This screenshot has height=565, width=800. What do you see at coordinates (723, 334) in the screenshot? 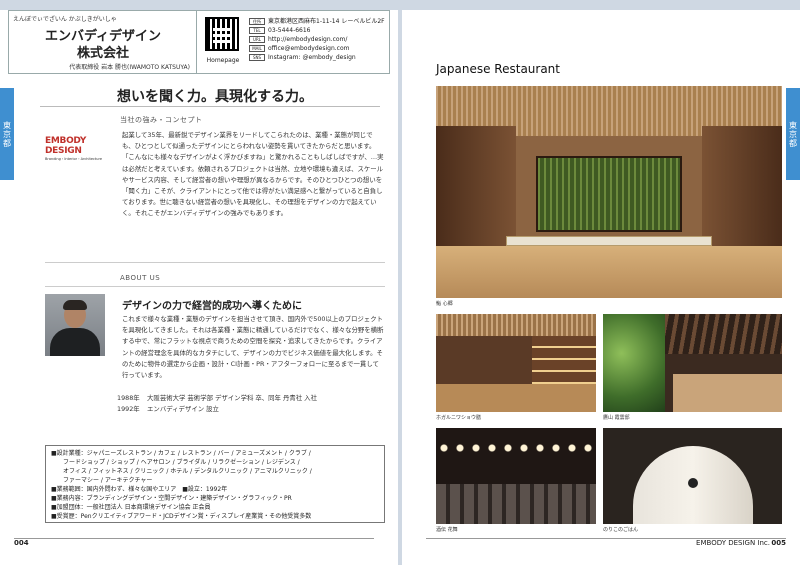
I see `photo-beams` at bounding box center [723, 334].